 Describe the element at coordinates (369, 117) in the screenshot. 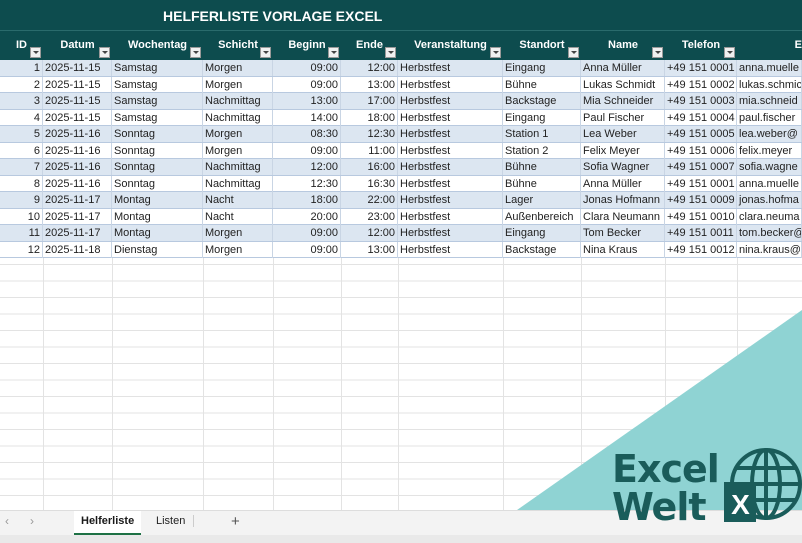

I see `cell-ende: 18:00` at that location.